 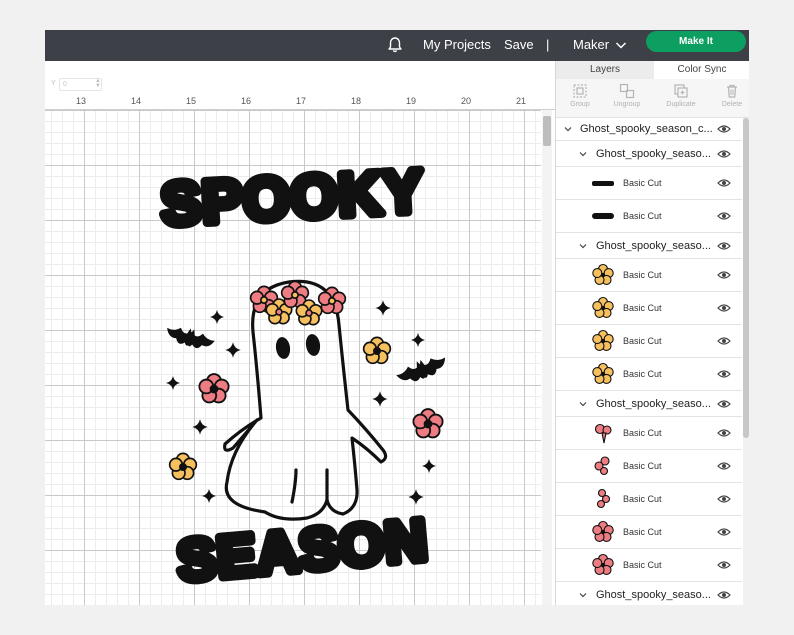 What do you see at coordinates (98, 83) in the screenshot?
I see `y-stepper-icon: ▲ ▼` at bounding box center [98, 83].